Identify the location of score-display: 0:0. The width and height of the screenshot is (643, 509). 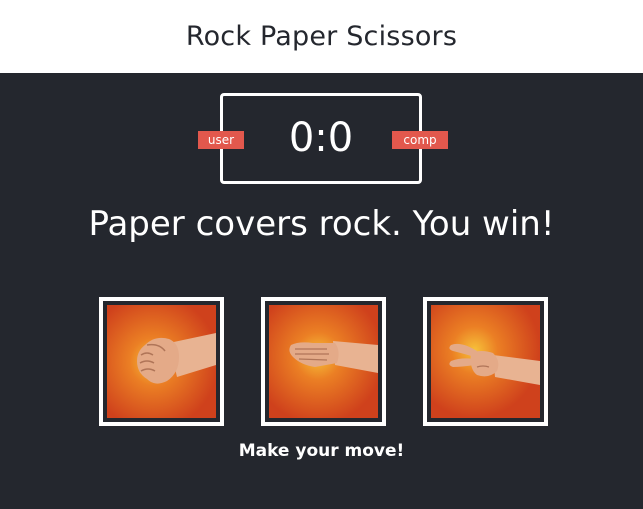
(321, 138).